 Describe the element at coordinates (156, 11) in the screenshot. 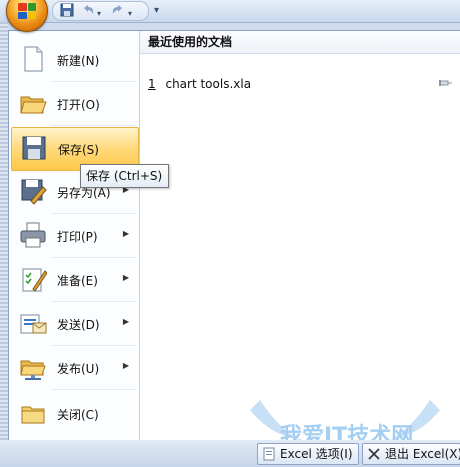

I see `customize-qat-icon: ▾` at that location.